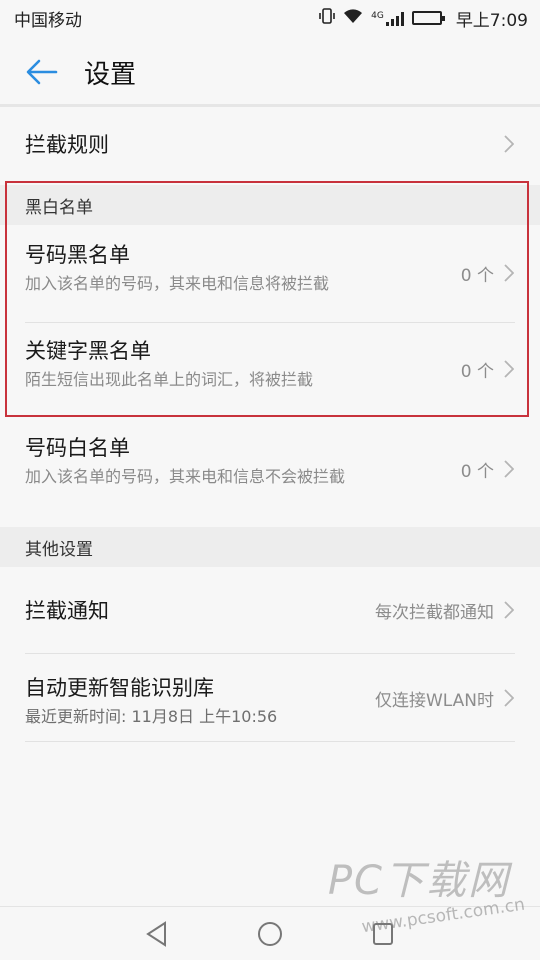  I want to click on signal-icon: 4G, so click(387, 18).